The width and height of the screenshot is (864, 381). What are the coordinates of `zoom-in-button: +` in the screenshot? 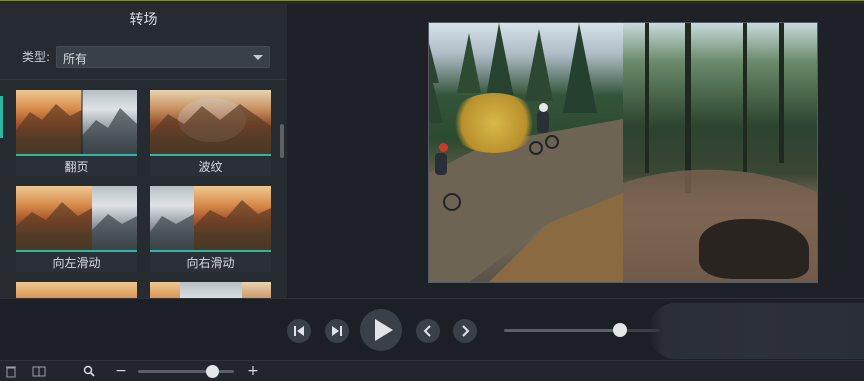 It's located at (253, 371).